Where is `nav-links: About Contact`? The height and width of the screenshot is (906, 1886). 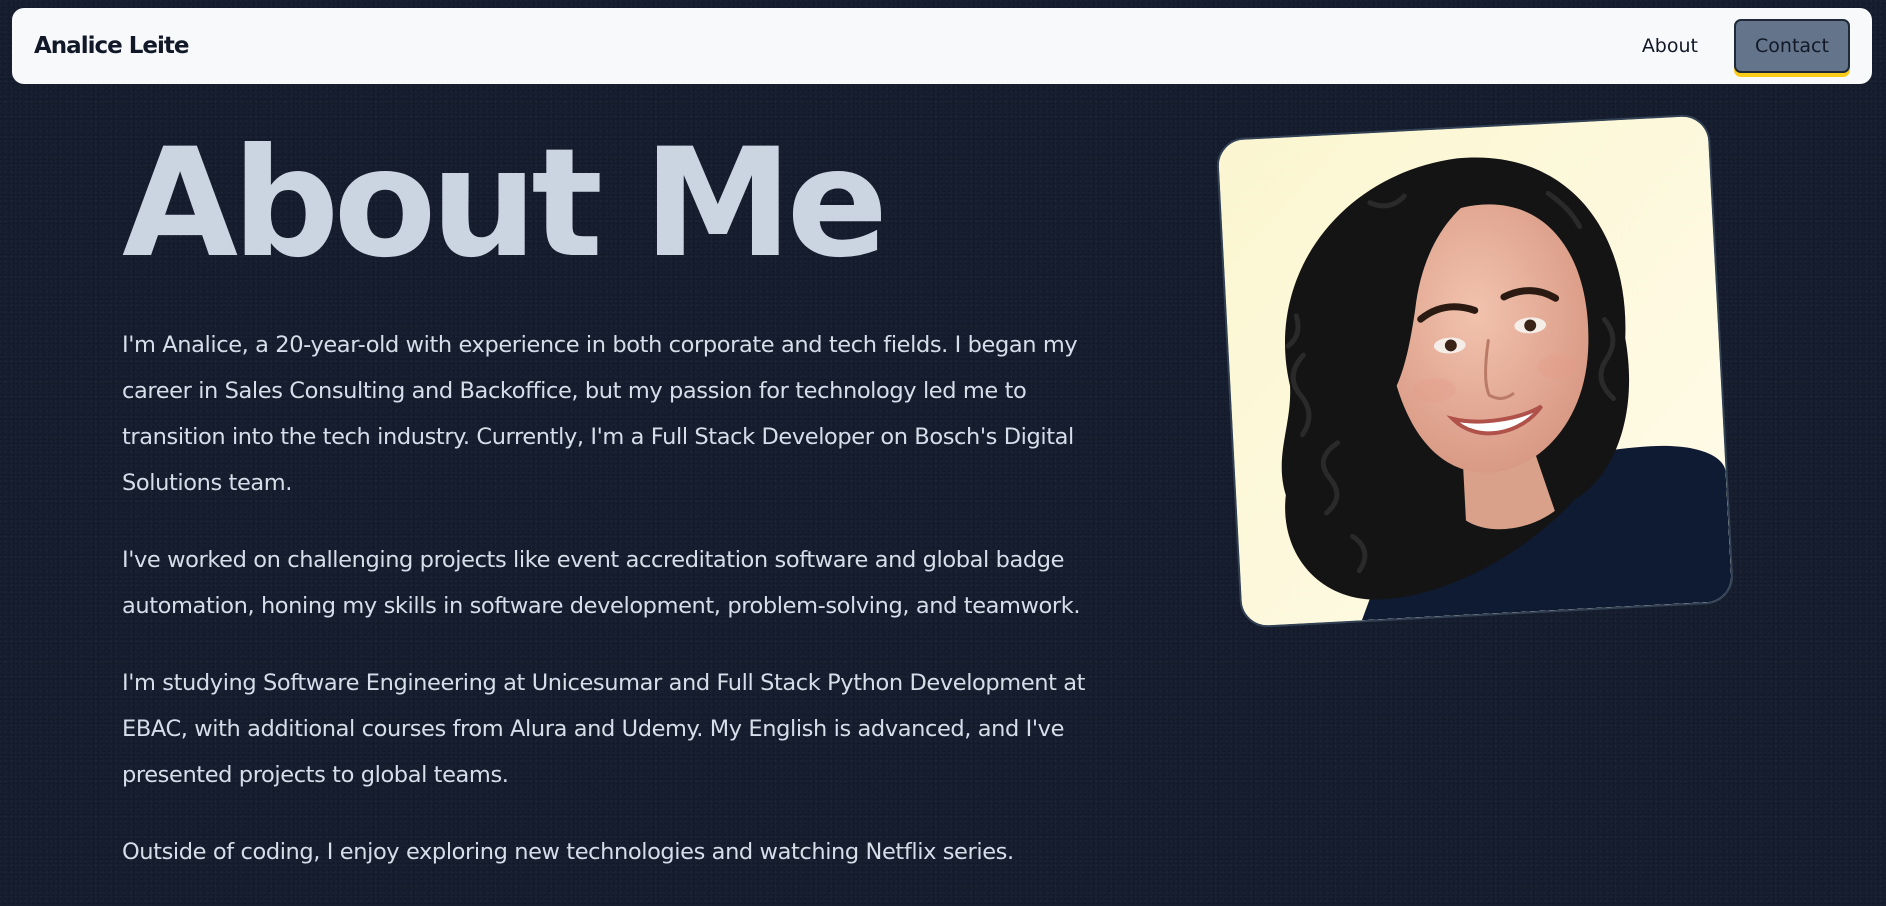 nav-links: About Contact is located at coordinates (1746, 46).